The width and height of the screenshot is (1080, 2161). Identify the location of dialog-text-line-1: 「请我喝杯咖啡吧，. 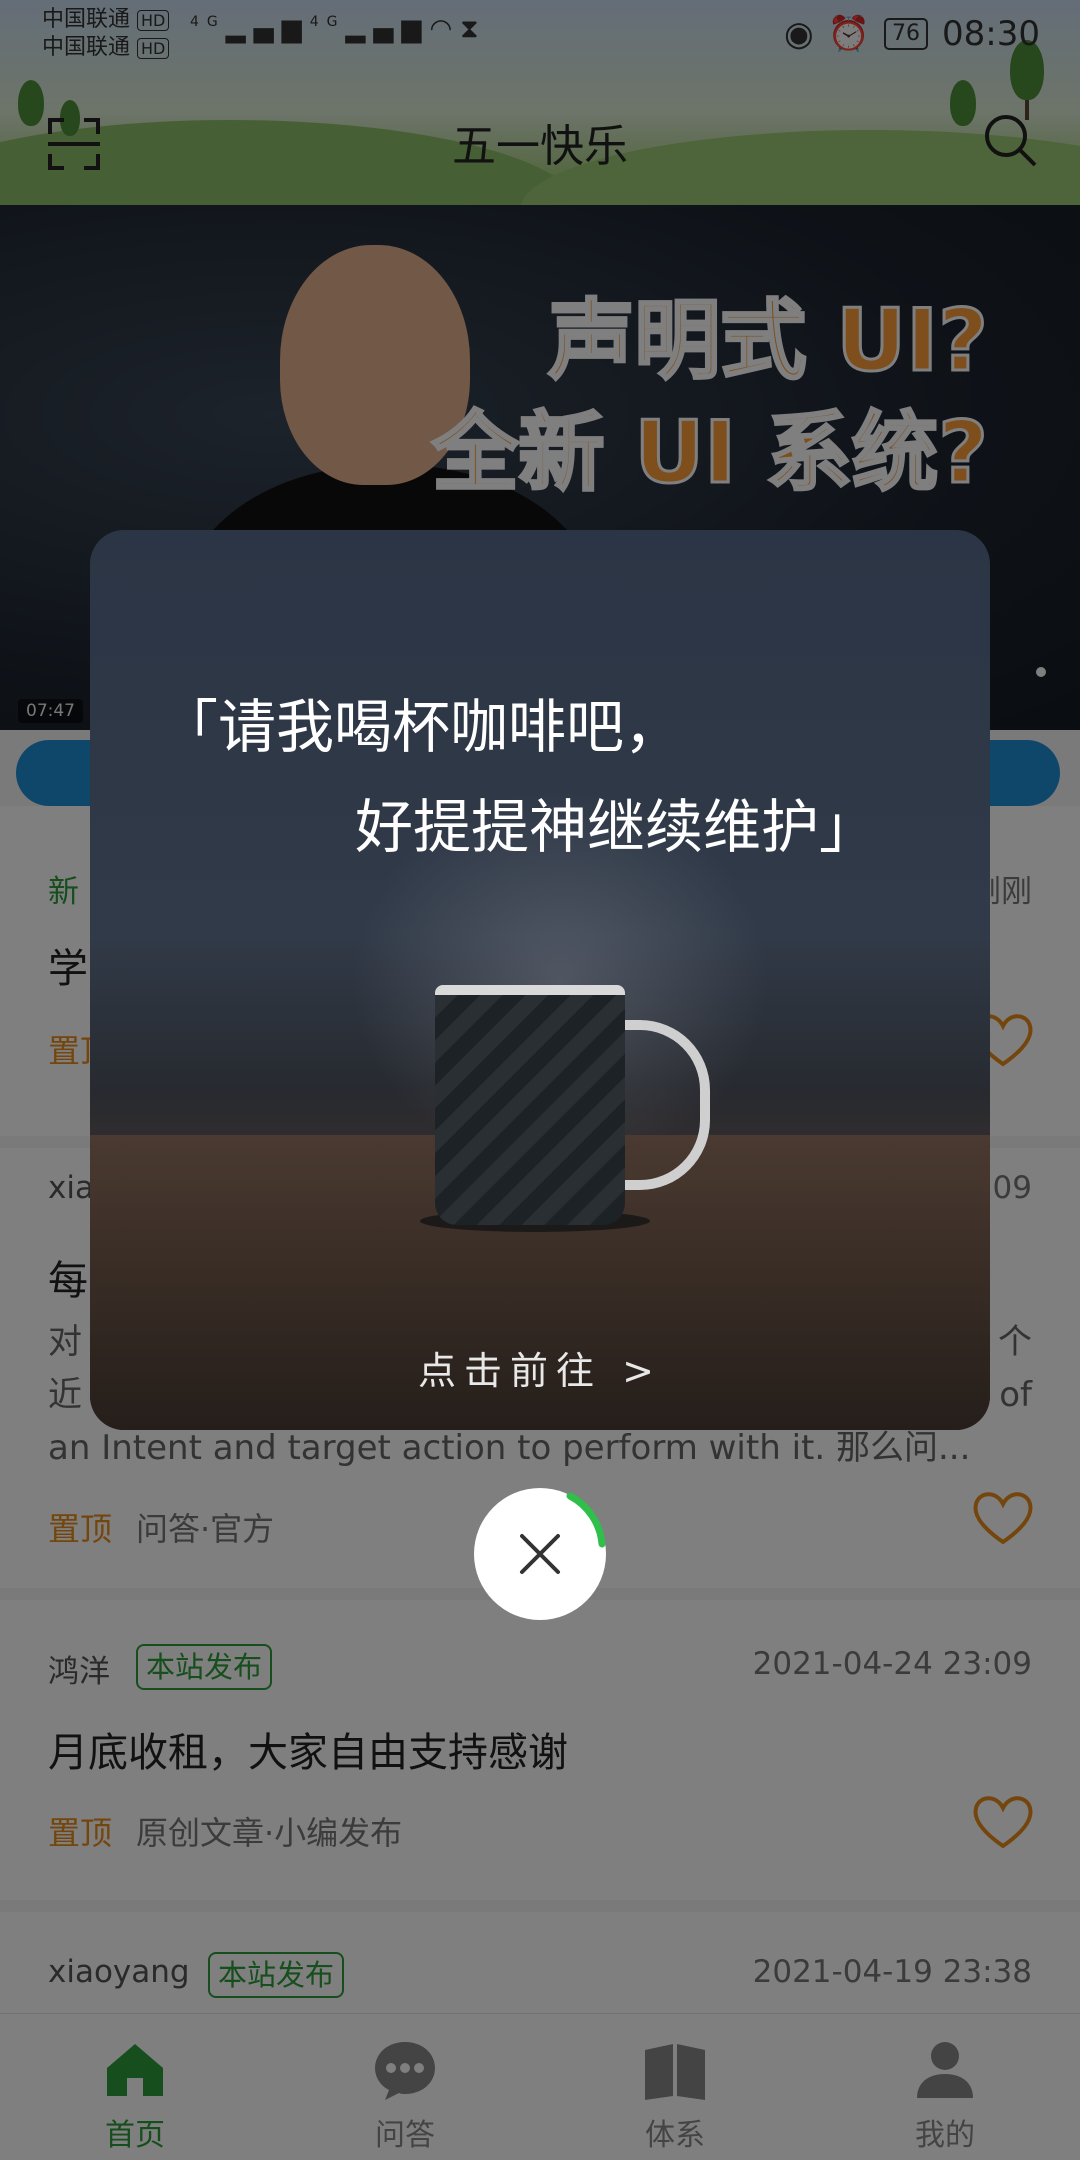
(421, 727).